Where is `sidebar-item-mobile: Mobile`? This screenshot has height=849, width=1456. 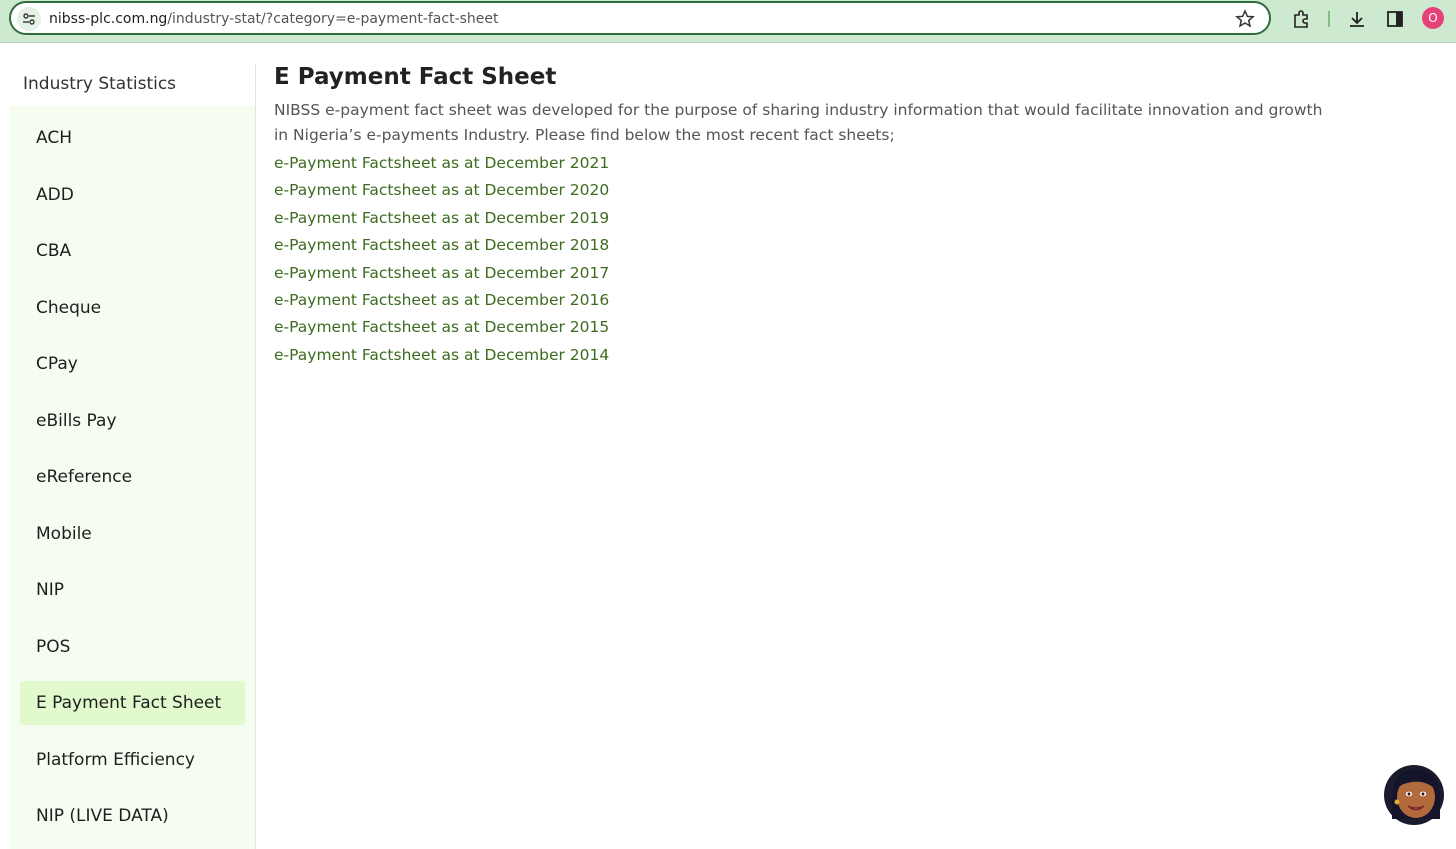 sidebar-item-mobile: Mobile is located at coordinates (132, 534).